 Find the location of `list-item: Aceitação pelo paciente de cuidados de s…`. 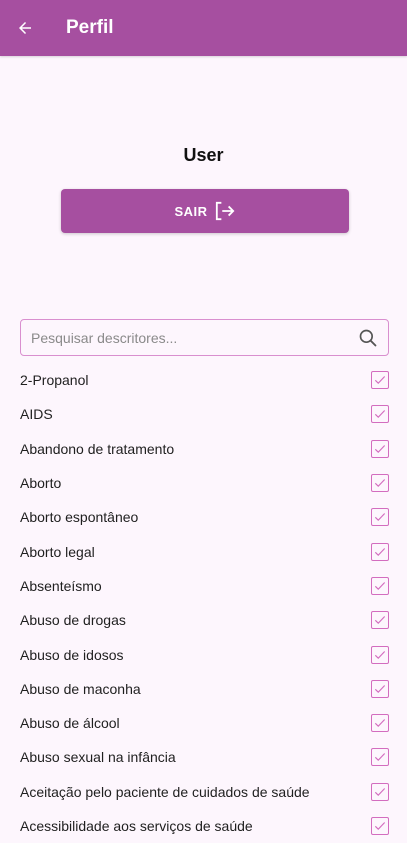

list-item: Aceitação pelo paciente de cuidados de s… is located at coordinates (203, 792).